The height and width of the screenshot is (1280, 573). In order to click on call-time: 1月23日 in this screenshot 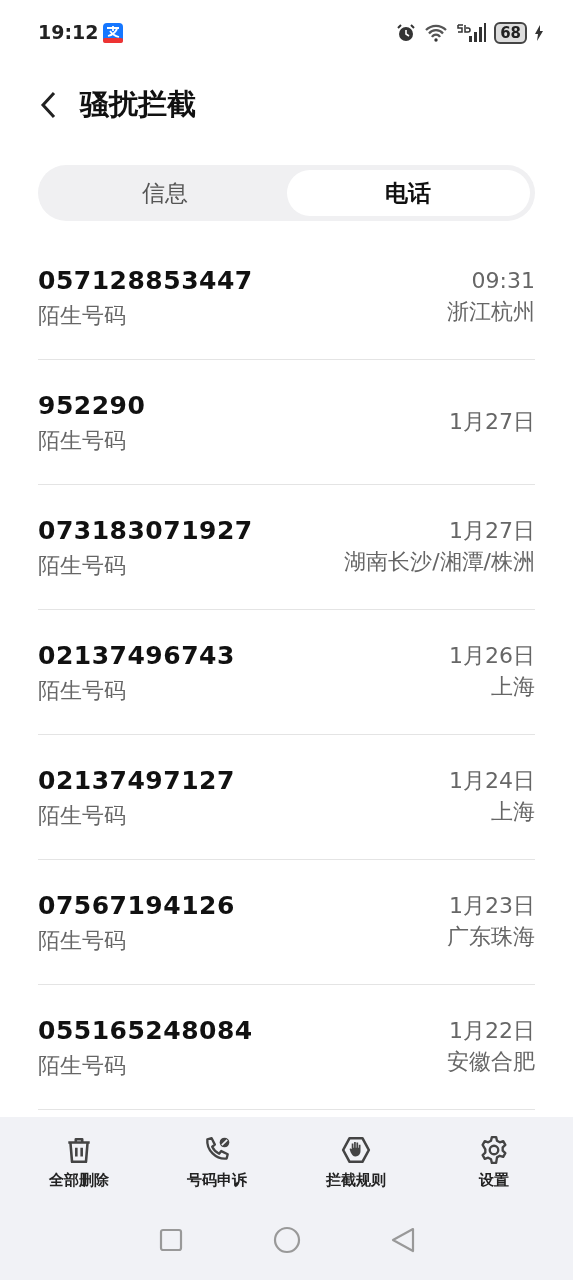, I will do `click(491, 906)`.